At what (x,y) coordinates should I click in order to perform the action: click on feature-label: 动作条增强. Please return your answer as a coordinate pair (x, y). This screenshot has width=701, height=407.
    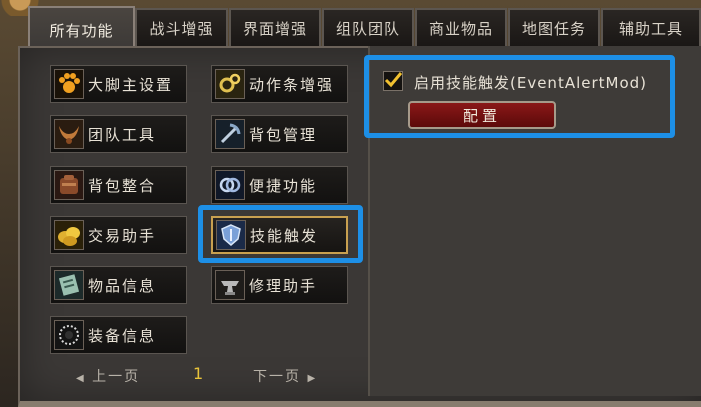
    Looking at the image, I should click on (292, 84).